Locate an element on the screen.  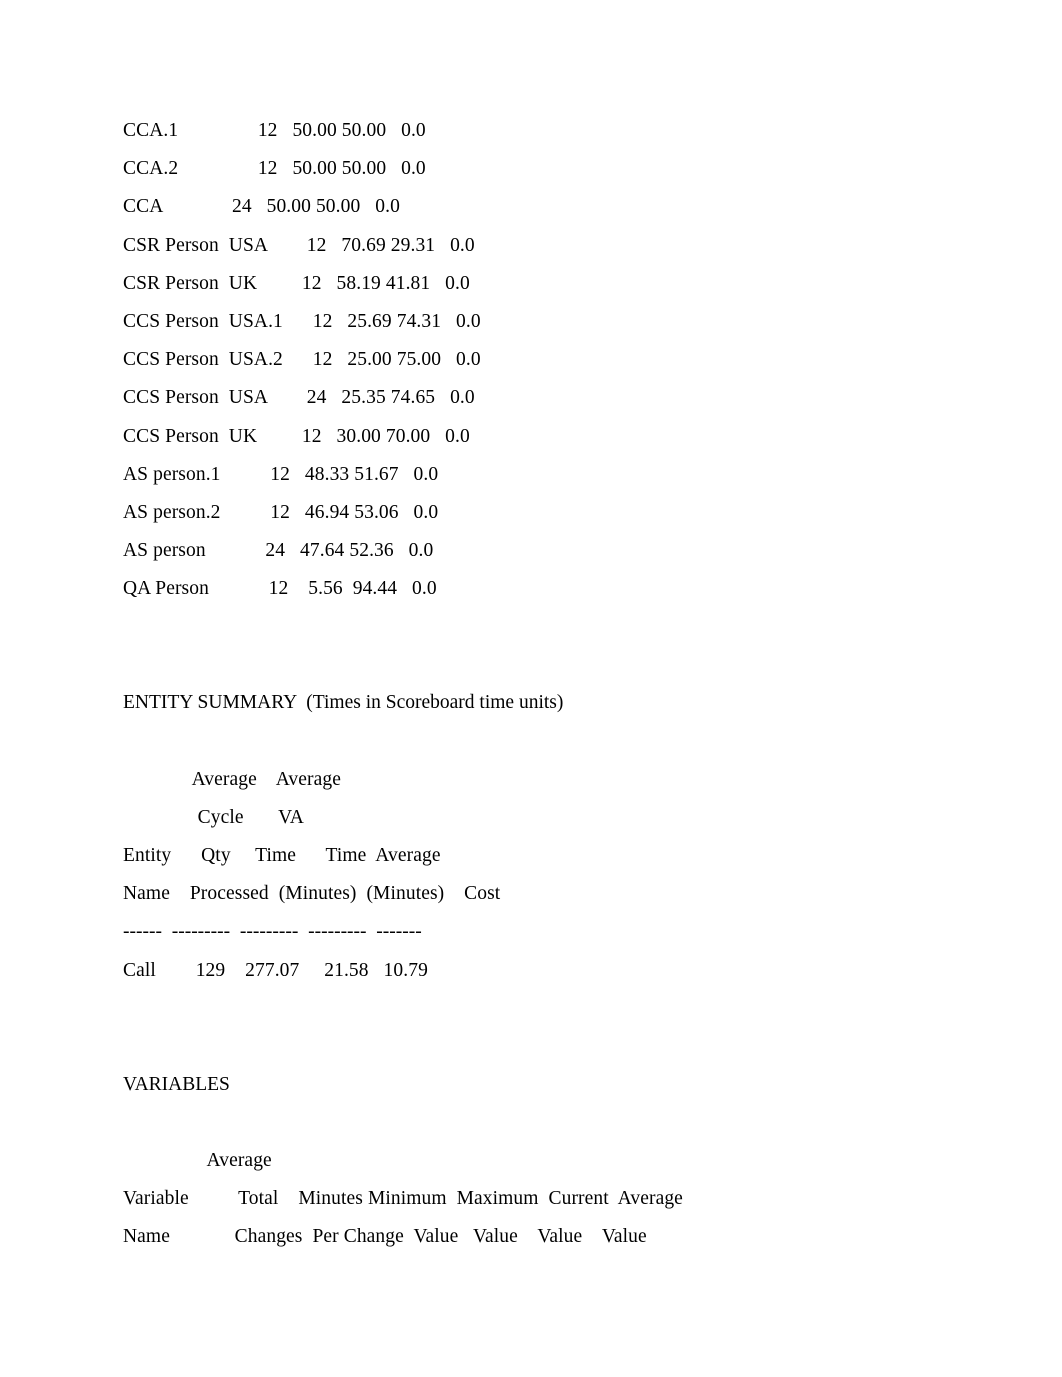
table-row: CCA.1 12 50.00 50.00 0.0 is located at coordinates (274, 130).